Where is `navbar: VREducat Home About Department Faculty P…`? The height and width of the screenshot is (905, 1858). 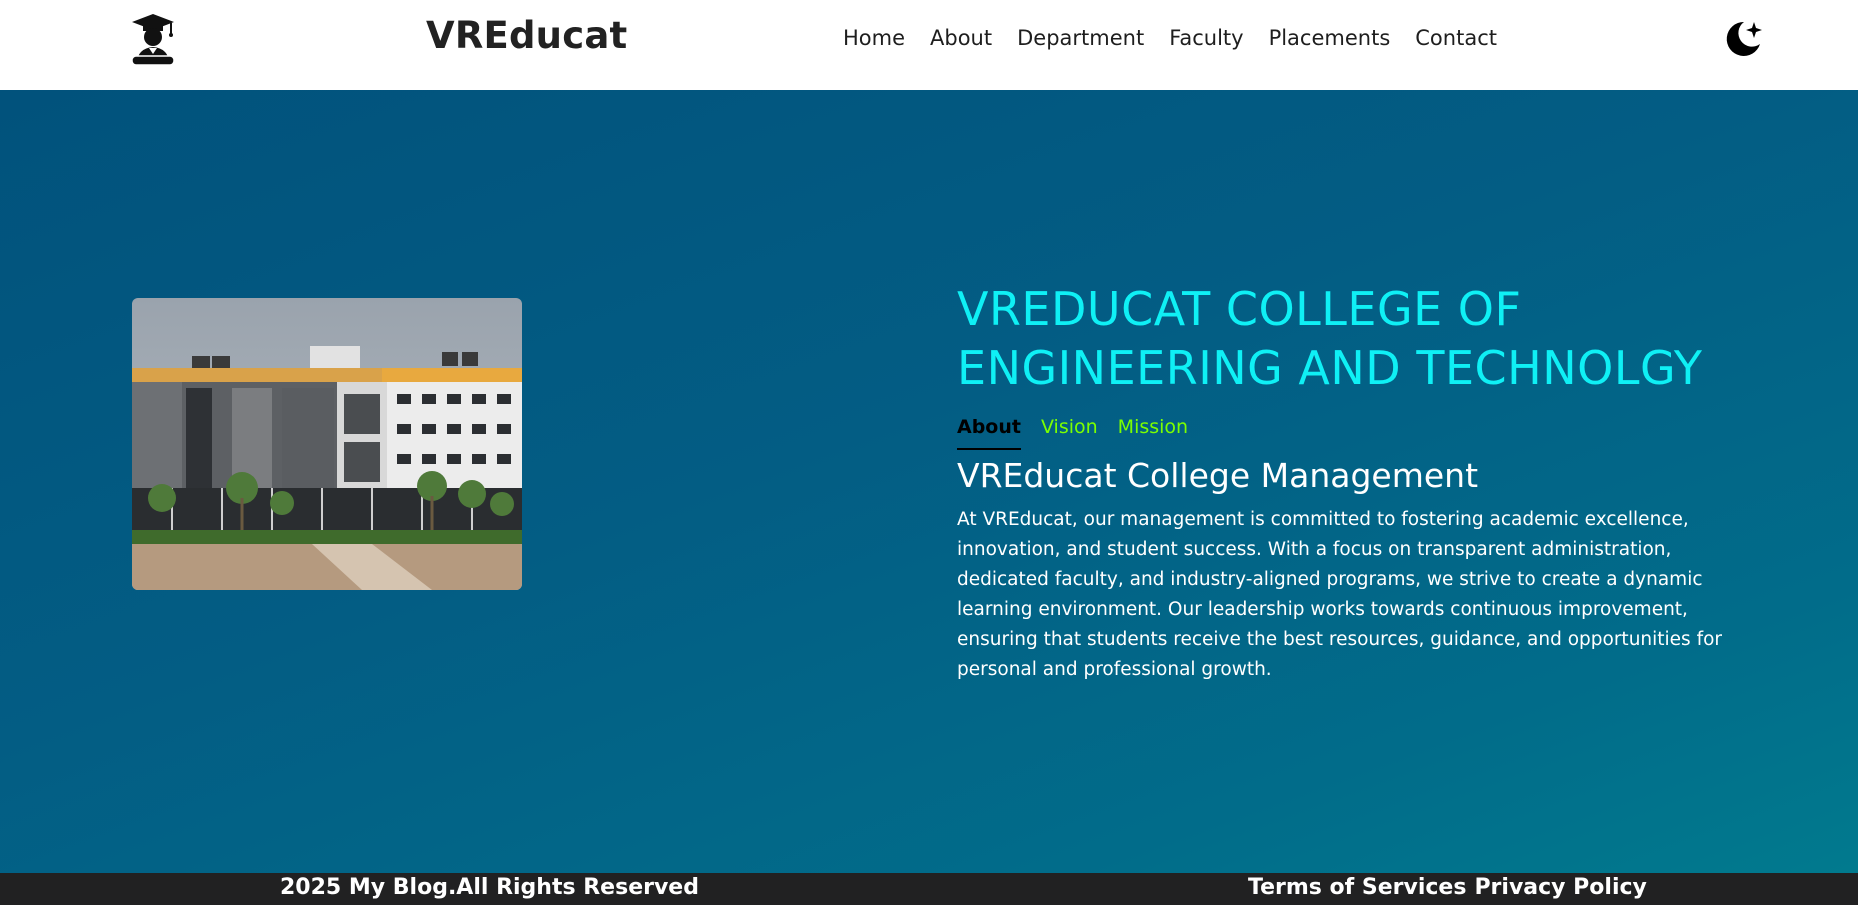 navbar: VREducat Home About Department Faculty P… is located at coordinates (929, 45).